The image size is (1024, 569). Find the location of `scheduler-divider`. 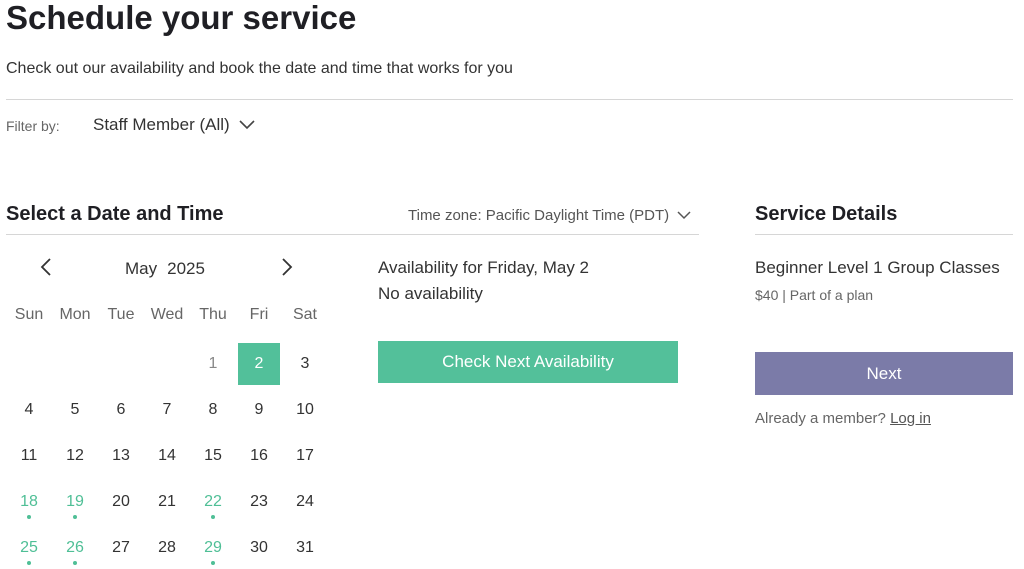

scheduler-divider is located at coordinates (352, 234).